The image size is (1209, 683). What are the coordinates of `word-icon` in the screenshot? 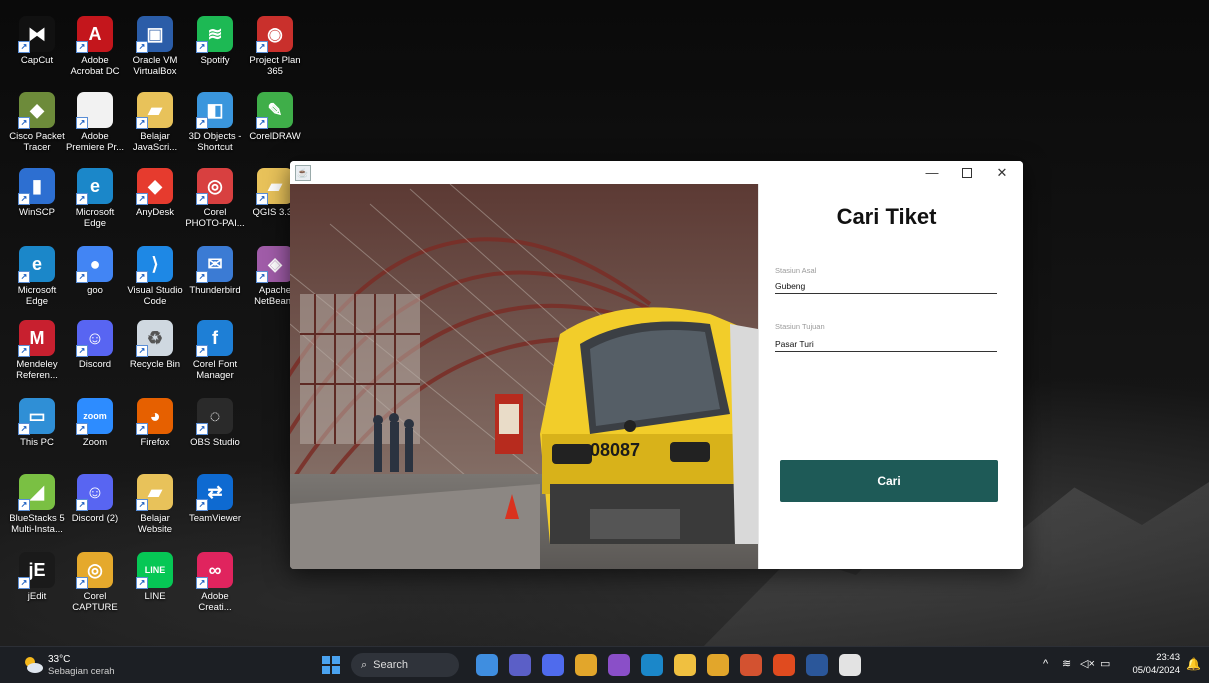 It's located at (817, 665).